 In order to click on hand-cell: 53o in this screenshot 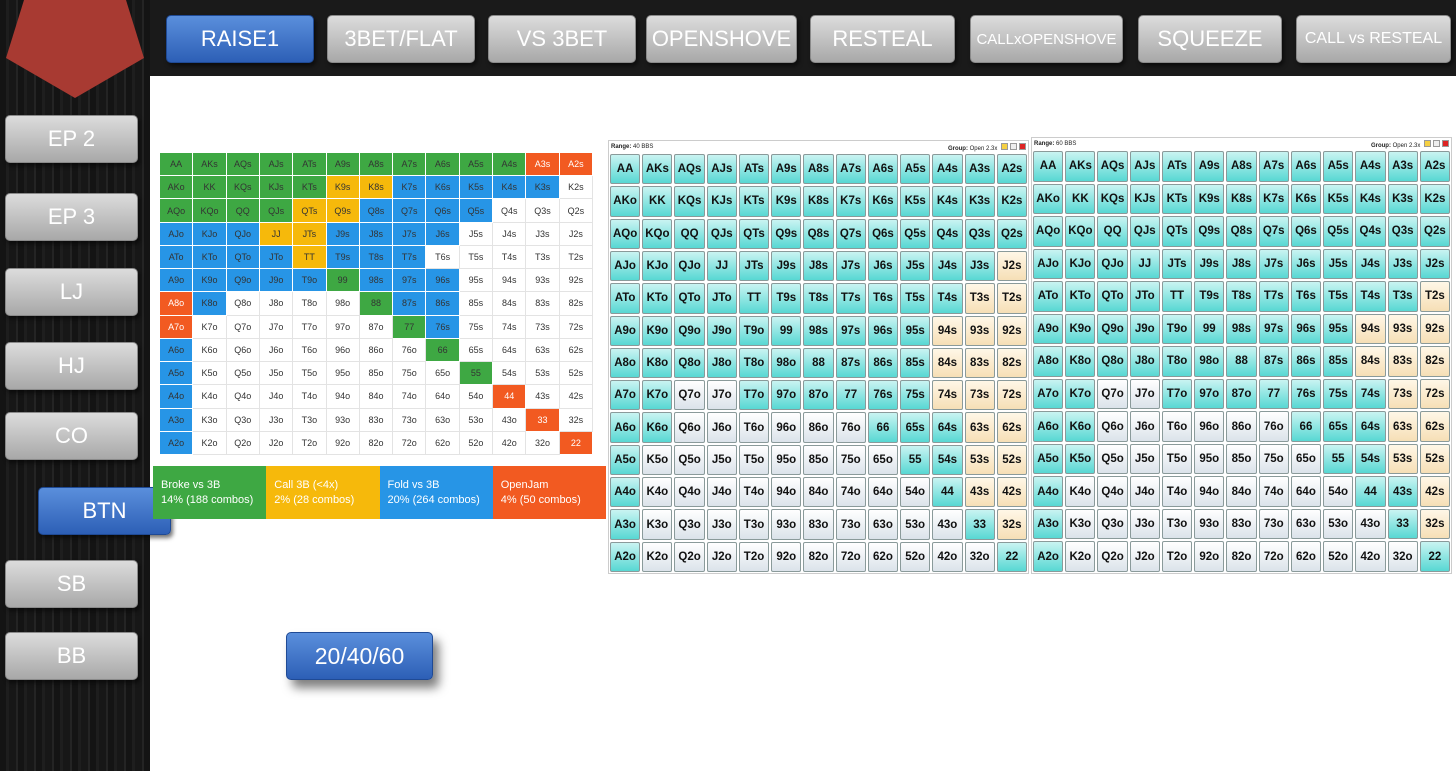, I will do `click(1338, 524)`.